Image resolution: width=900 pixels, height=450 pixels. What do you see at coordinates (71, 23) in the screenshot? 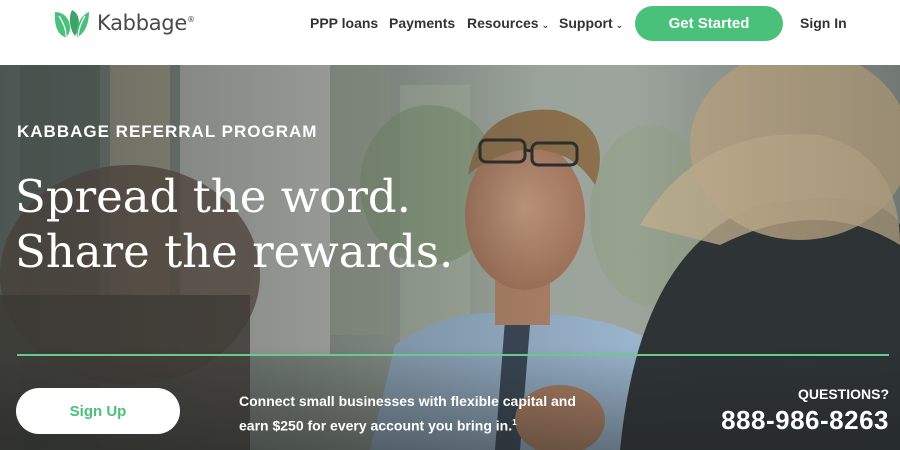
I see `leaf-logo-icon` at bounding box center [71, 23].